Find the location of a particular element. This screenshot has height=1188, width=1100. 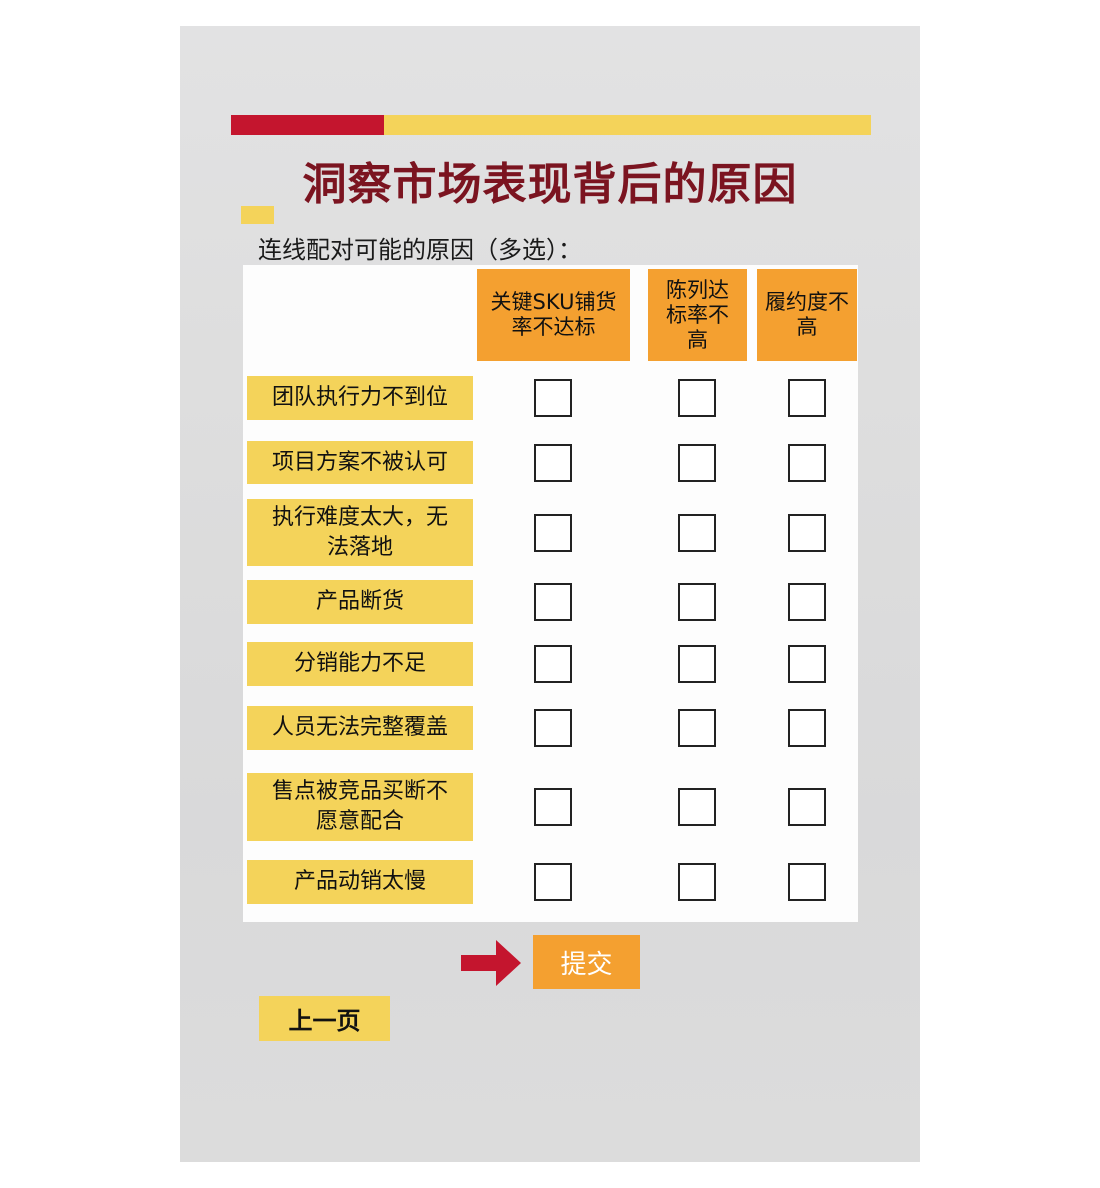

row-label-text: 产品动销太慢 is located at coordinates (359, 881).